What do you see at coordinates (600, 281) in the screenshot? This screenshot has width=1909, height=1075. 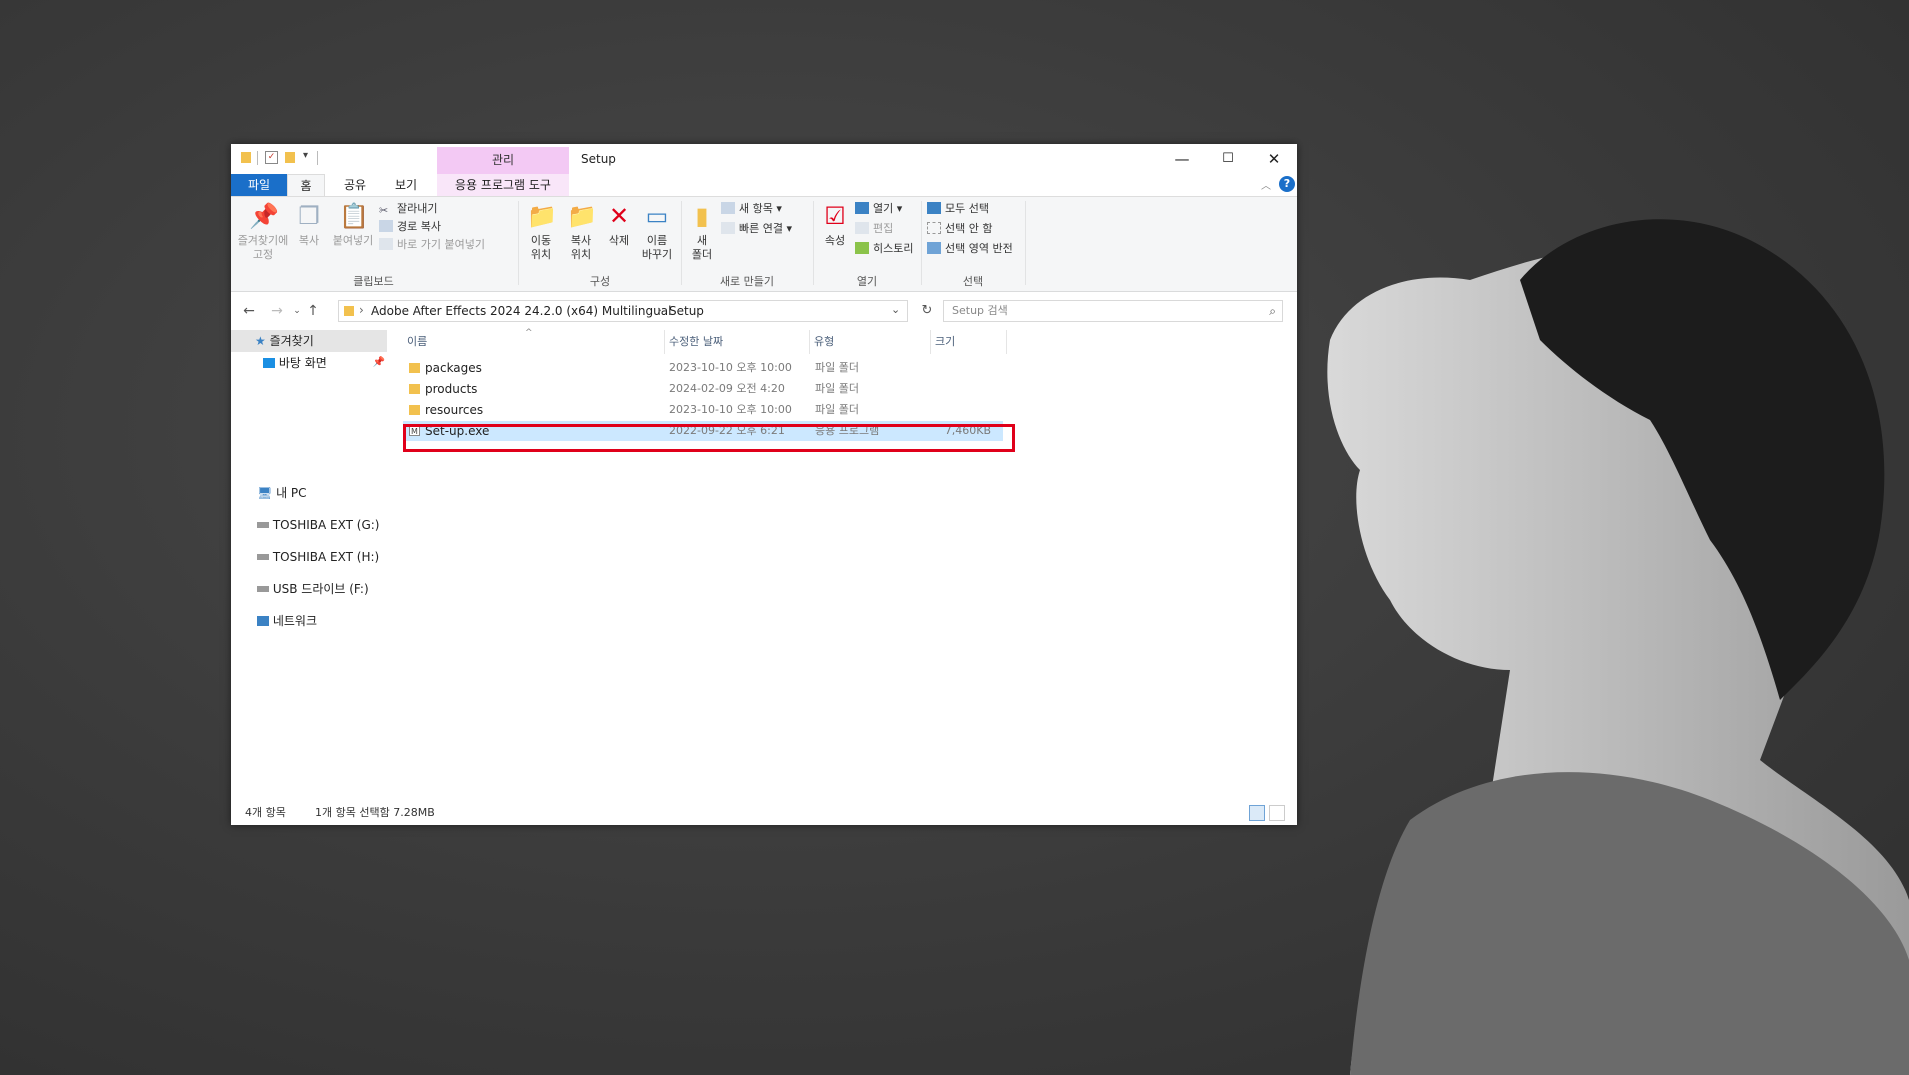 I see `group-label-organize: 구성` at bounding box center [600, 281].